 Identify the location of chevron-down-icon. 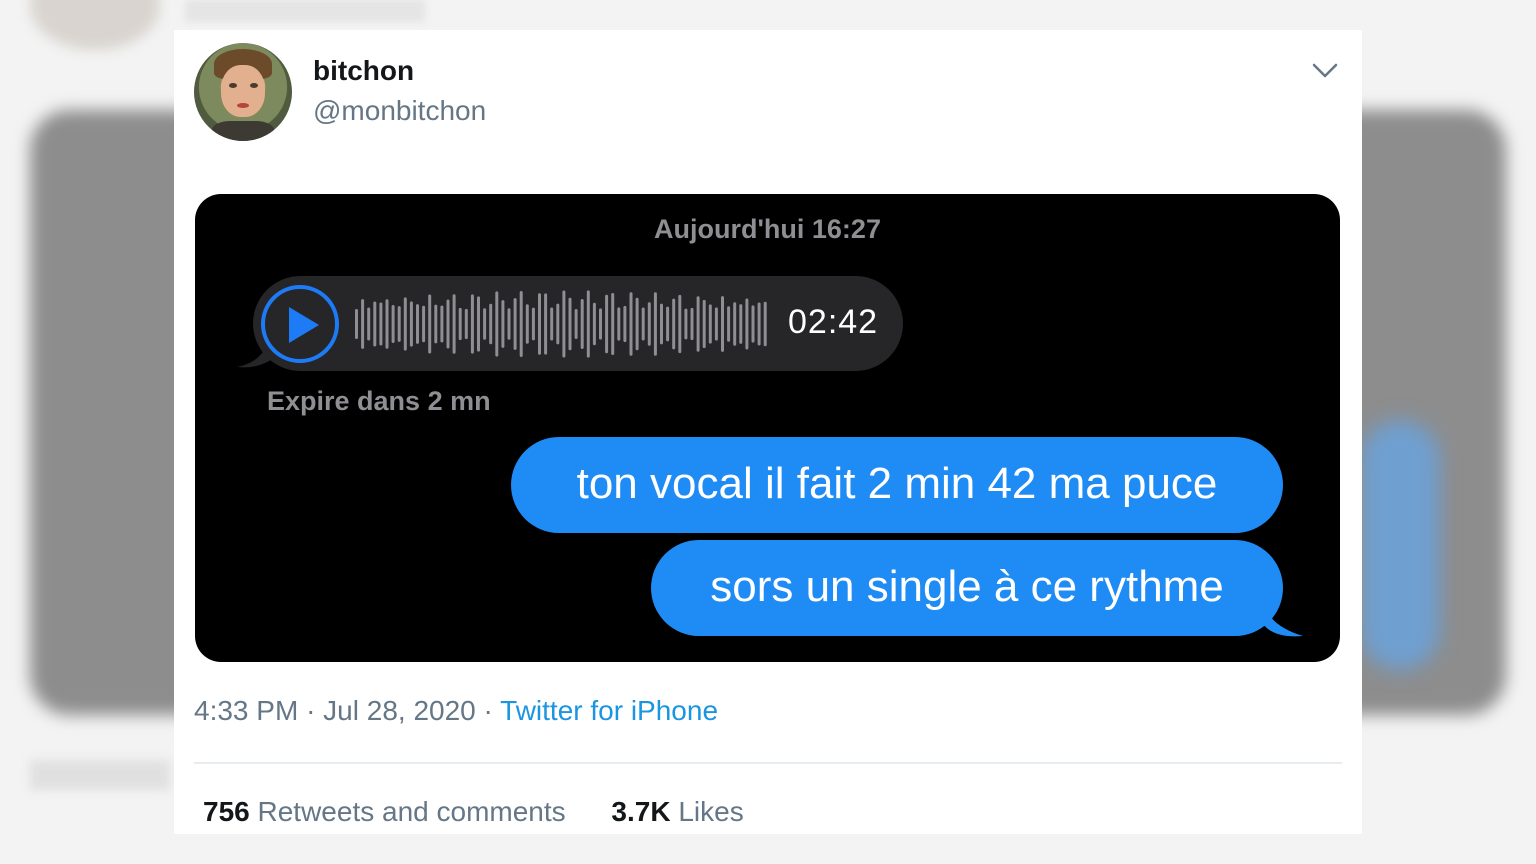
(1325, 71).